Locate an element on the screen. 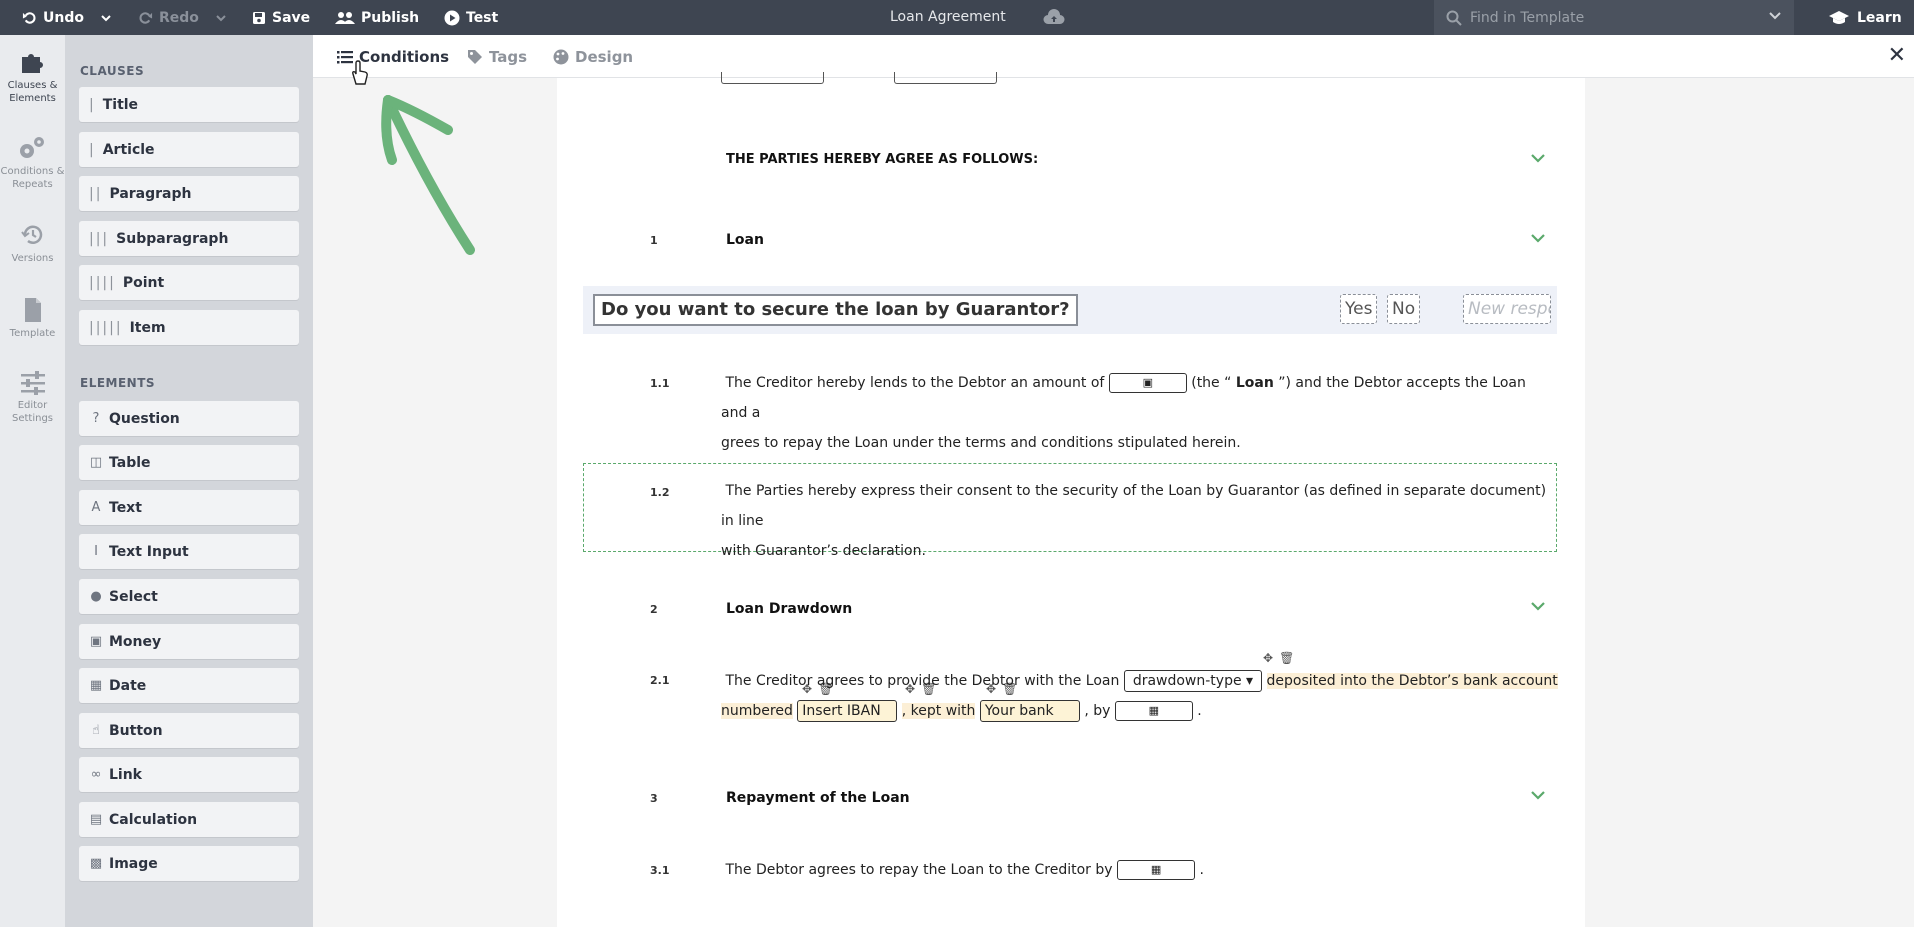  undo-button: Undo is located at coordinates (67, 17).